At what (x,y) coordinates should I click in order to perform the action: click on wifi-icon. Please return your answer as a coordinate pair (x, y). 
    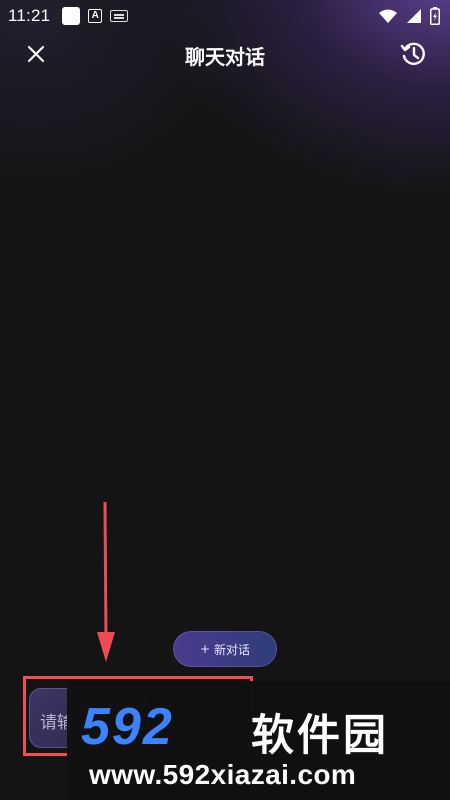
    Looking at the image, I should click on (388, 16).